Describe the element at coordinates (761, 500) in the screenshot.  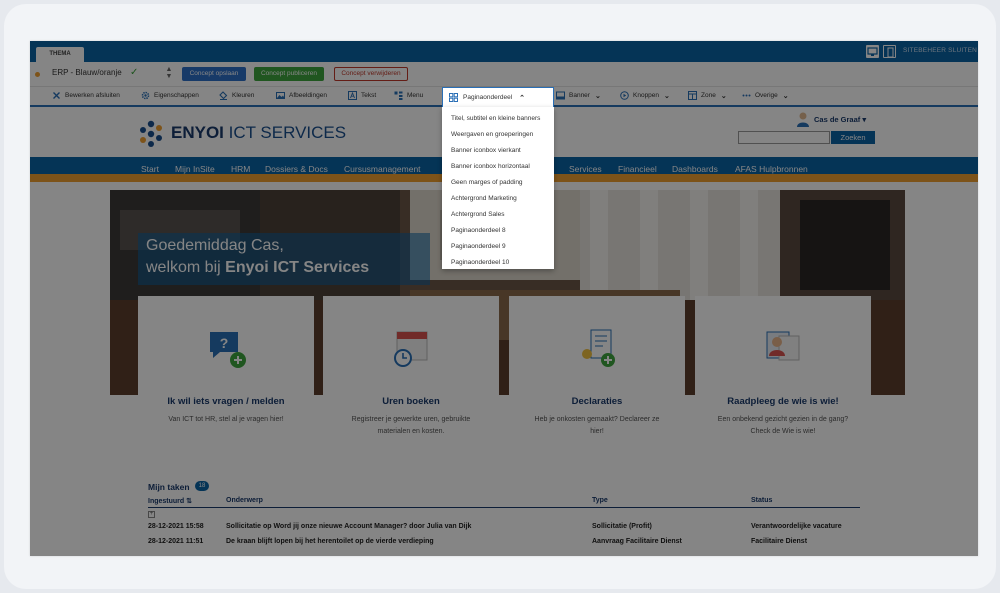
I see `col-header-status: Status` at that location.